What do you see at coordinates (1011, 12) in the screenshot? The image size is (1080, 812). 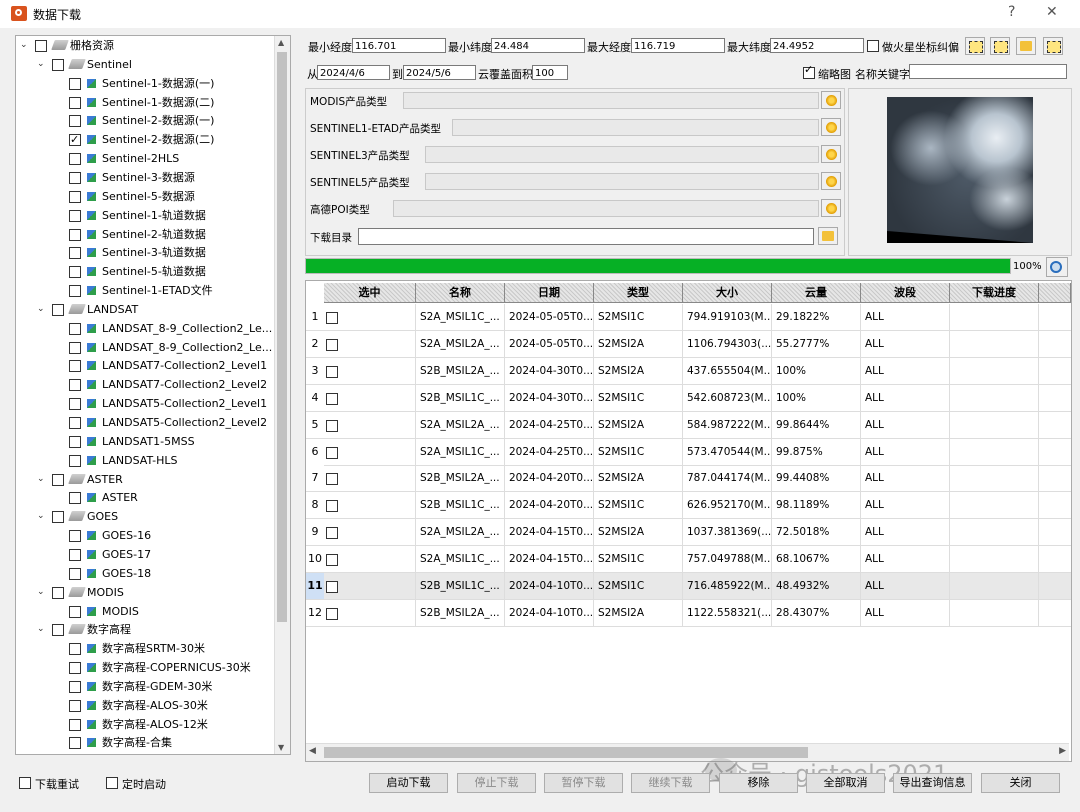 I see `help-button: ?` at bounding box center [1011, 12].